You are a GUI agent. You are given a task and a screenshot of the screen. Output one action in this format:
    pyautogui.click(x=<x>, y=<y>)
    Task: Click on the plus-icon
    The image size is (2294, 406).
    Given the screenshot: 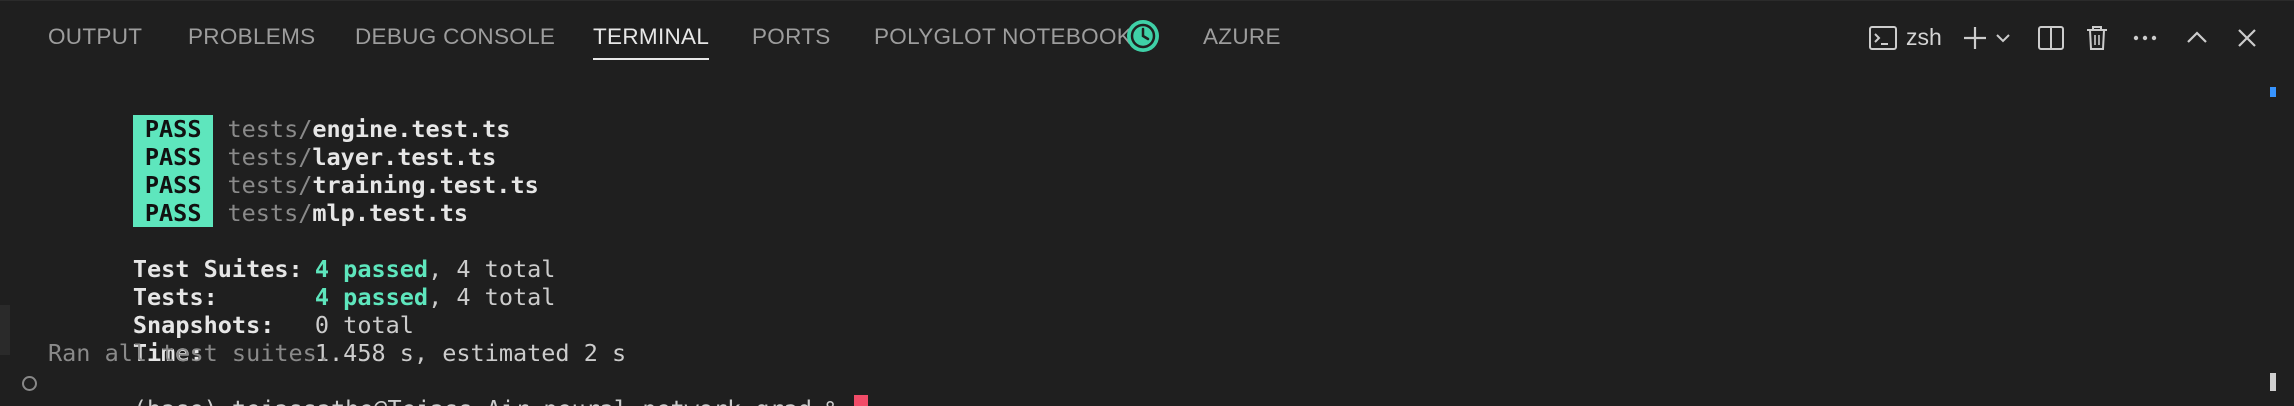 What is the action you would take?
    pyautogui.click(x=1975, y=38)
    